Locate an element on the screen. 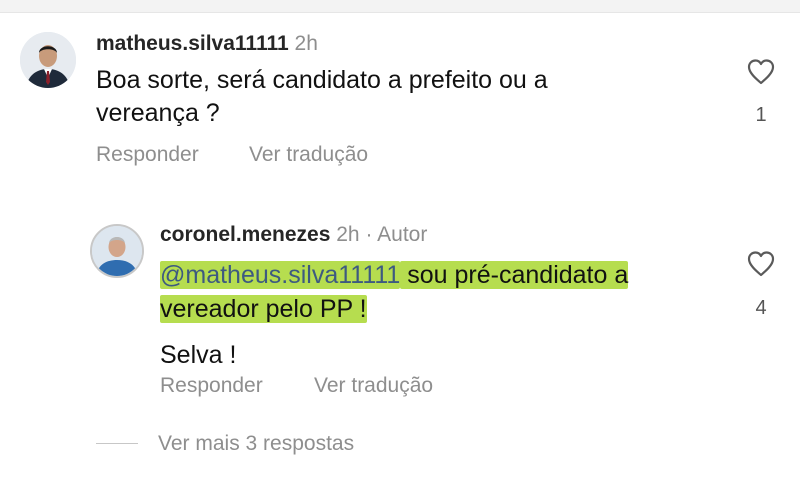 The height and width of the screenshot is (500, 800). comment-username: matheus.silva11111 is located at coordinates (192, 43).